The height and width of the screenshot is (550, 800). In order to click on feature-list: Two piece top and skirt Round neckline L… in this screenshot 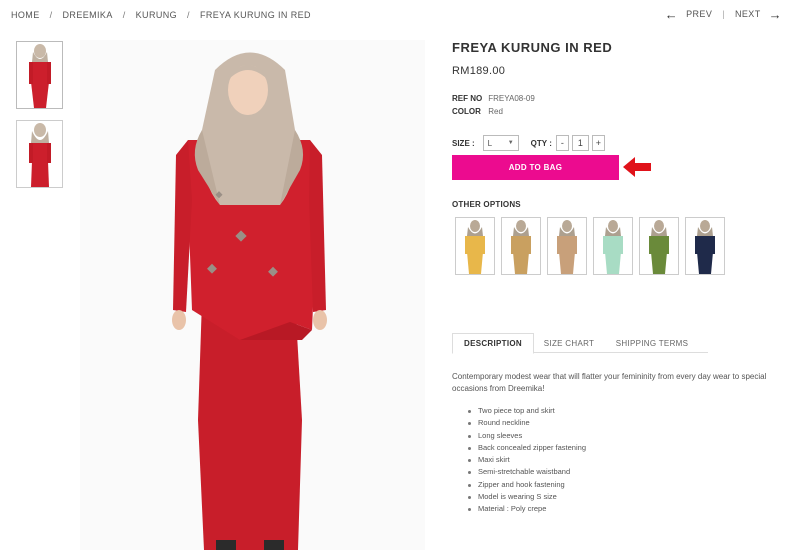, I will do `click(609, 460)`.